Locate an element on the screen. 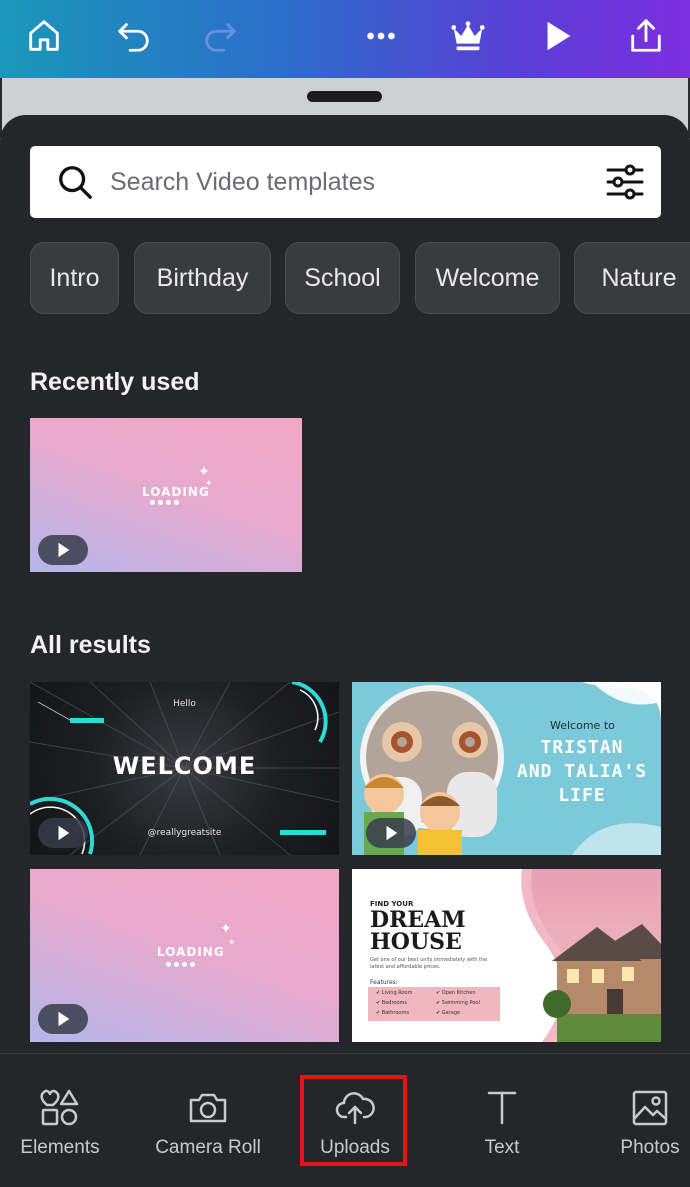 Image resolution: width=690 pixels, height=1187 pixels. tristan-title-line: TRISTAN is located at coordinates (582, 747).